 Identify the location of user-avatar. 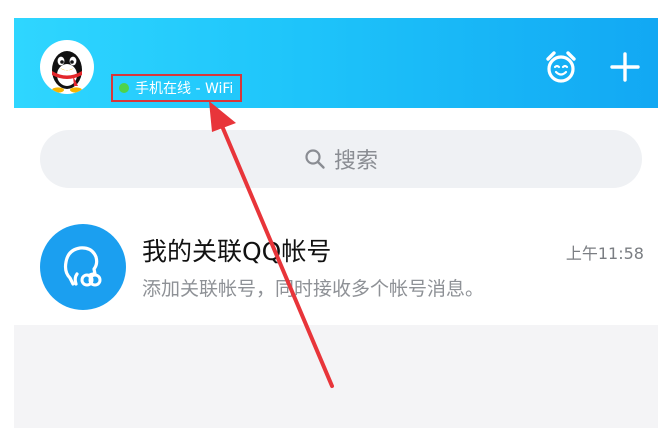
(67, 67).